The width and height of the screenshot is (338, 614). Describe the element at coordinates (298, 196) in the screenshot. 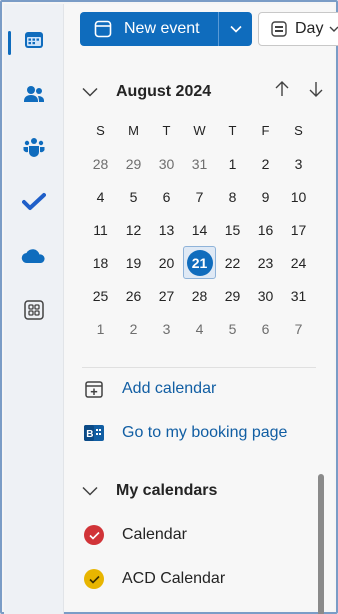

I see `calendar-day: 10` at that location.